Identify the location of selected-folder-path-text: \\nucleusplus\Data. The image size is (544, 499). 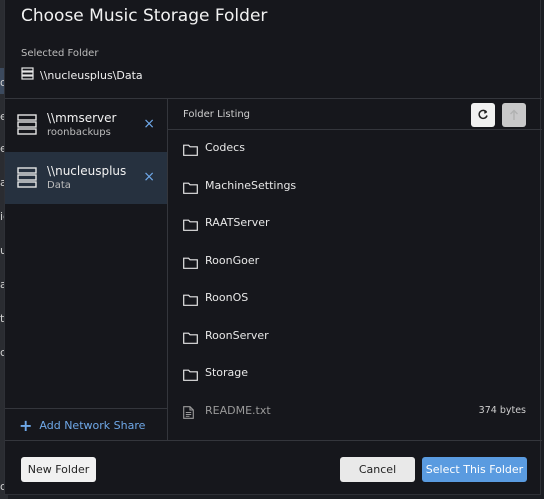
(91, 75).